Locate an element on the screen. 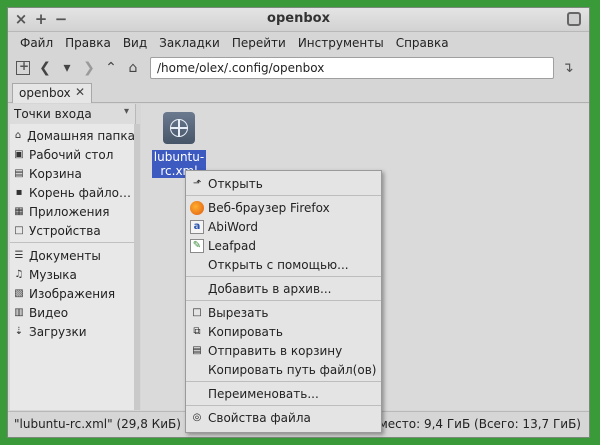  back-button: ❮ is located at coordinates (45, 68).